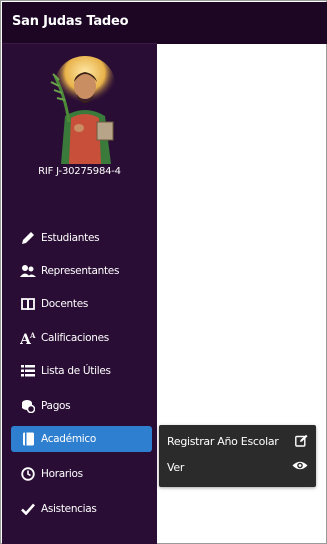  Describe the element at coordinates (75, 338) in the screenshot. I see `nav-label: Calificaciones` at that location.